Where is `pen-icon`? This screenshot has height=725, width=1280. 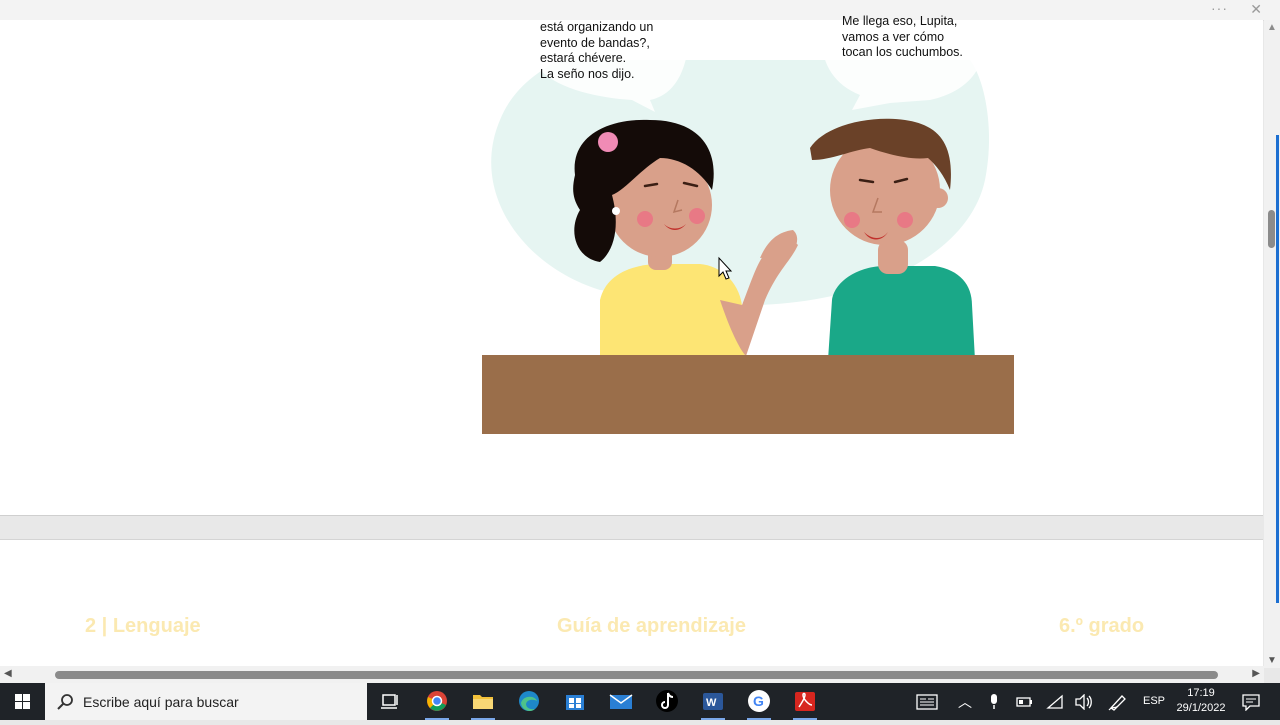
pen-icon is located at coordinates (1118, 702).